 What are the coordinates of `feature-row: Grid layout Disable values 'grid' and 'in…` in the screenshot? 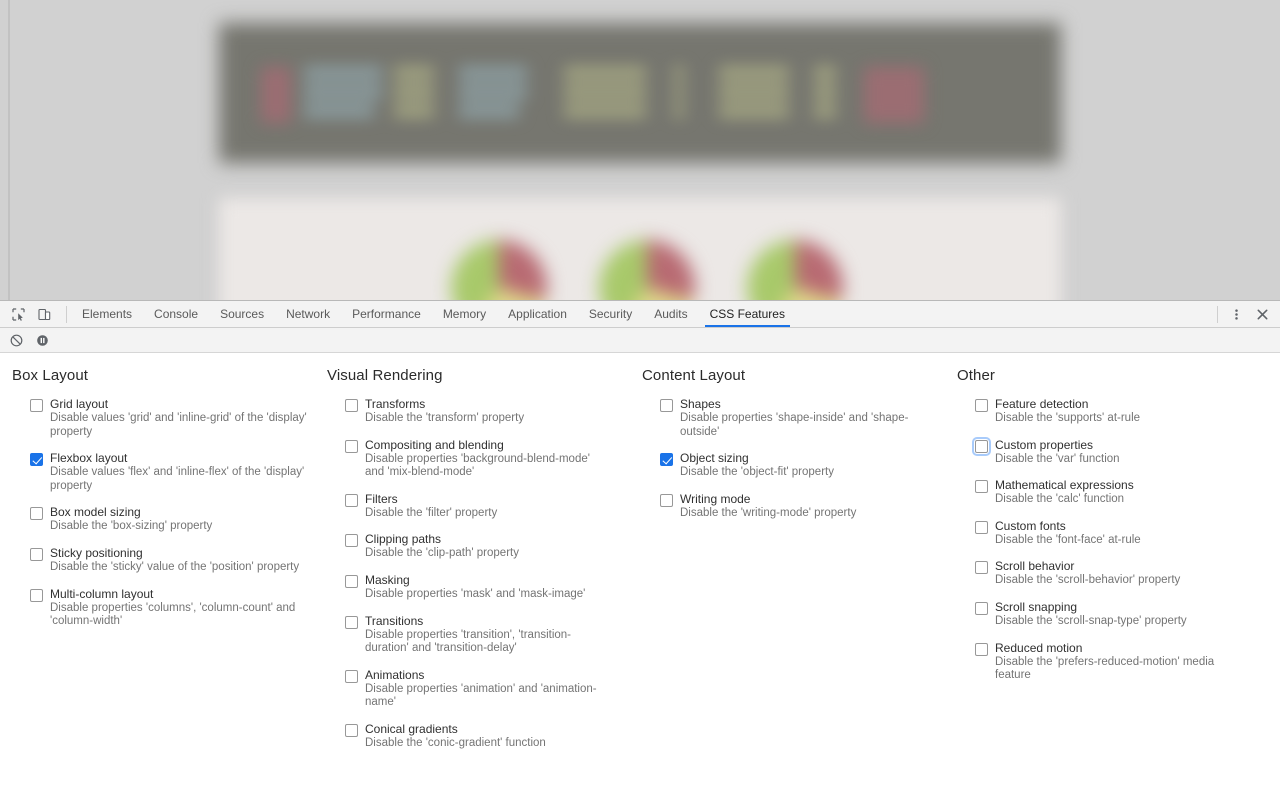 It's located at (169, 418).